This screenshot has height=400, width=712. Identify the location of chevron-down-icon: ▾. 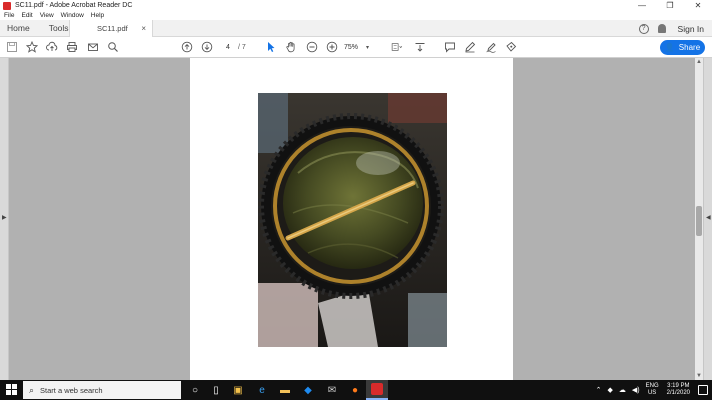
(368, 47).